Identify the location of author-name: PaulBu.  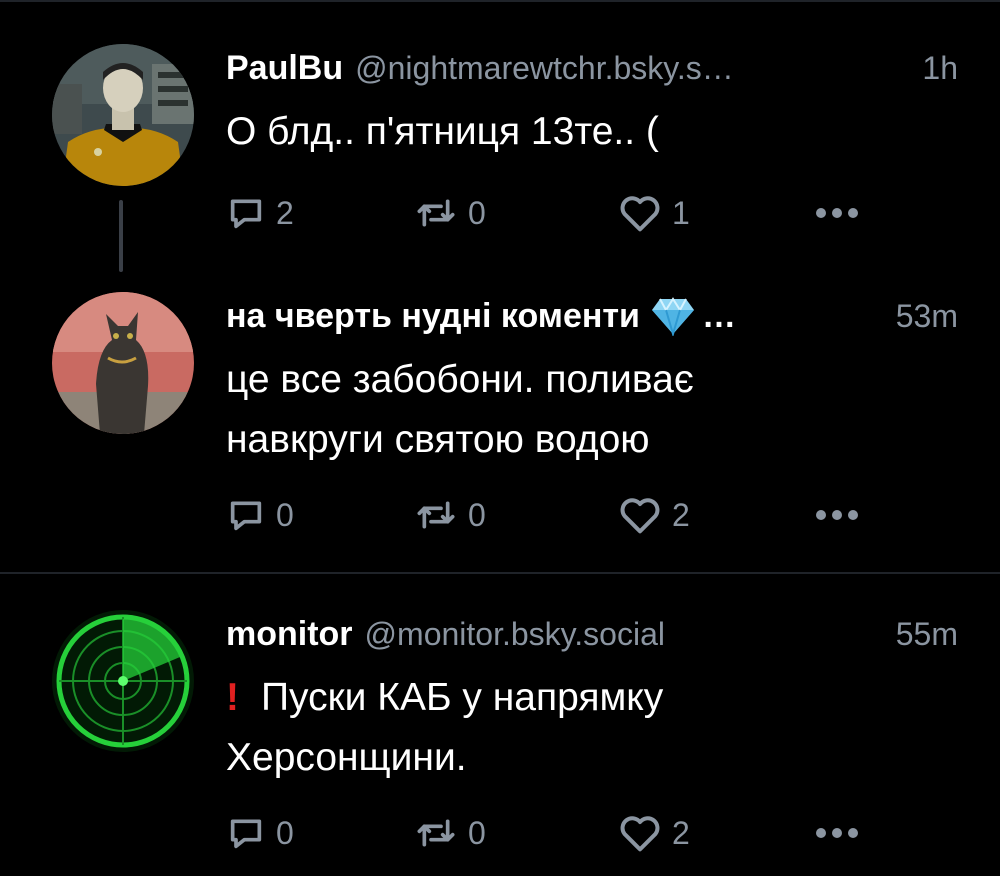
(284, 68).